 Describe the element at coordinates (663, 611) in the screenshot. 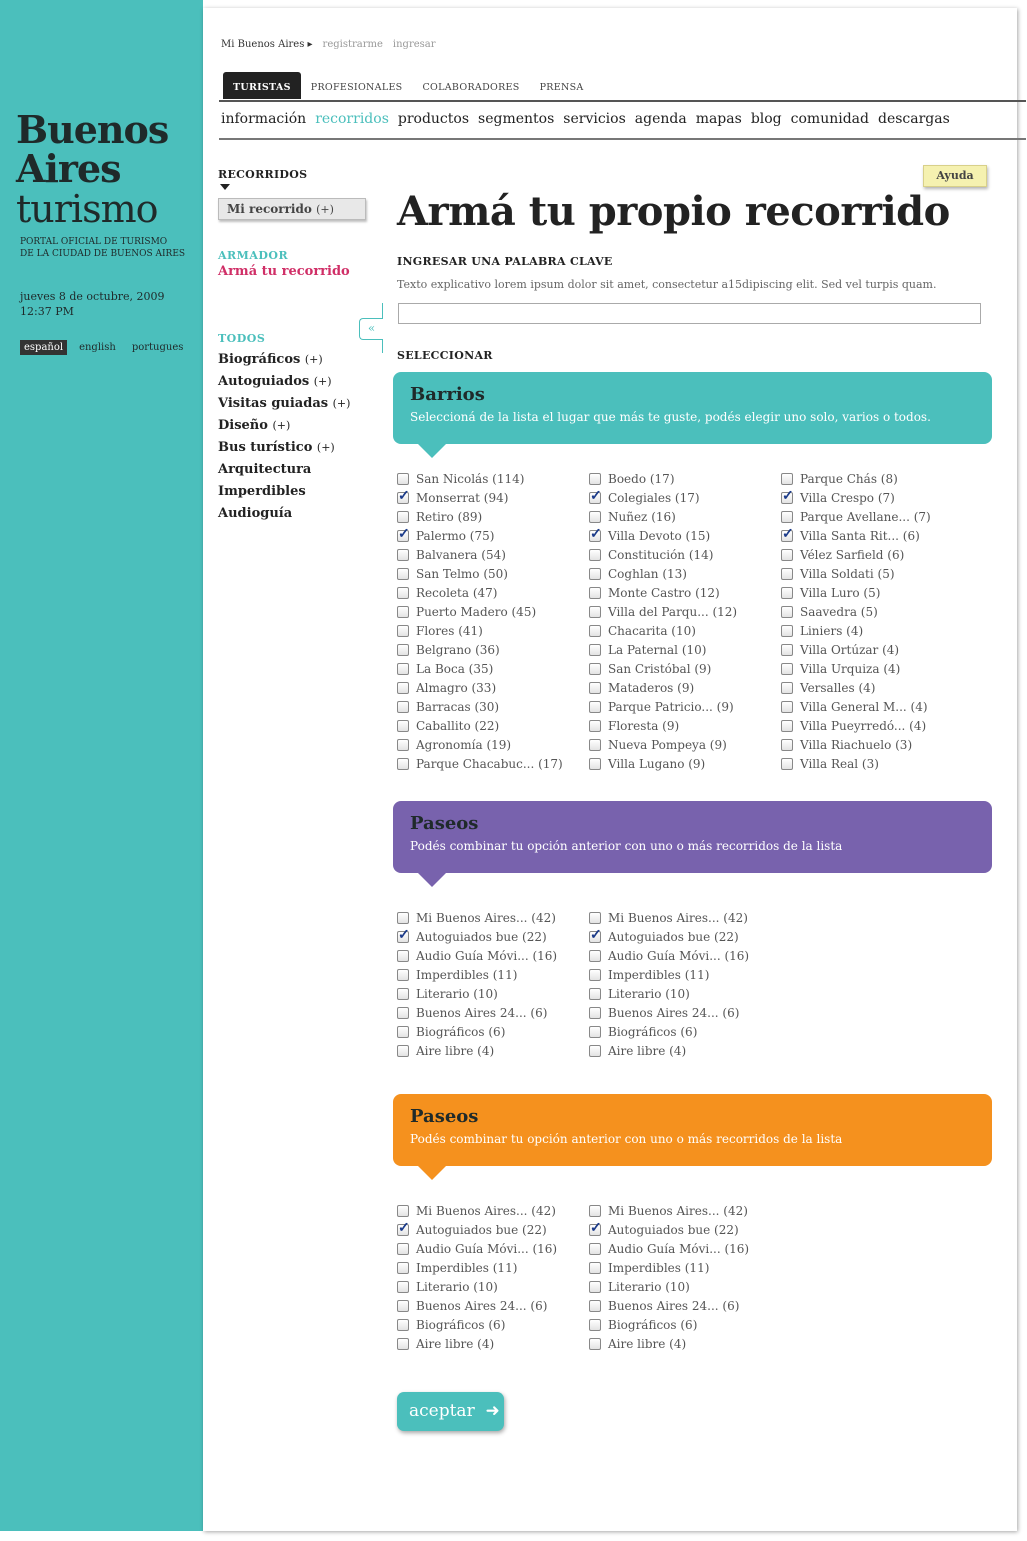

I see `checkbox-option: Villa del Parqu... (12)` at that location.